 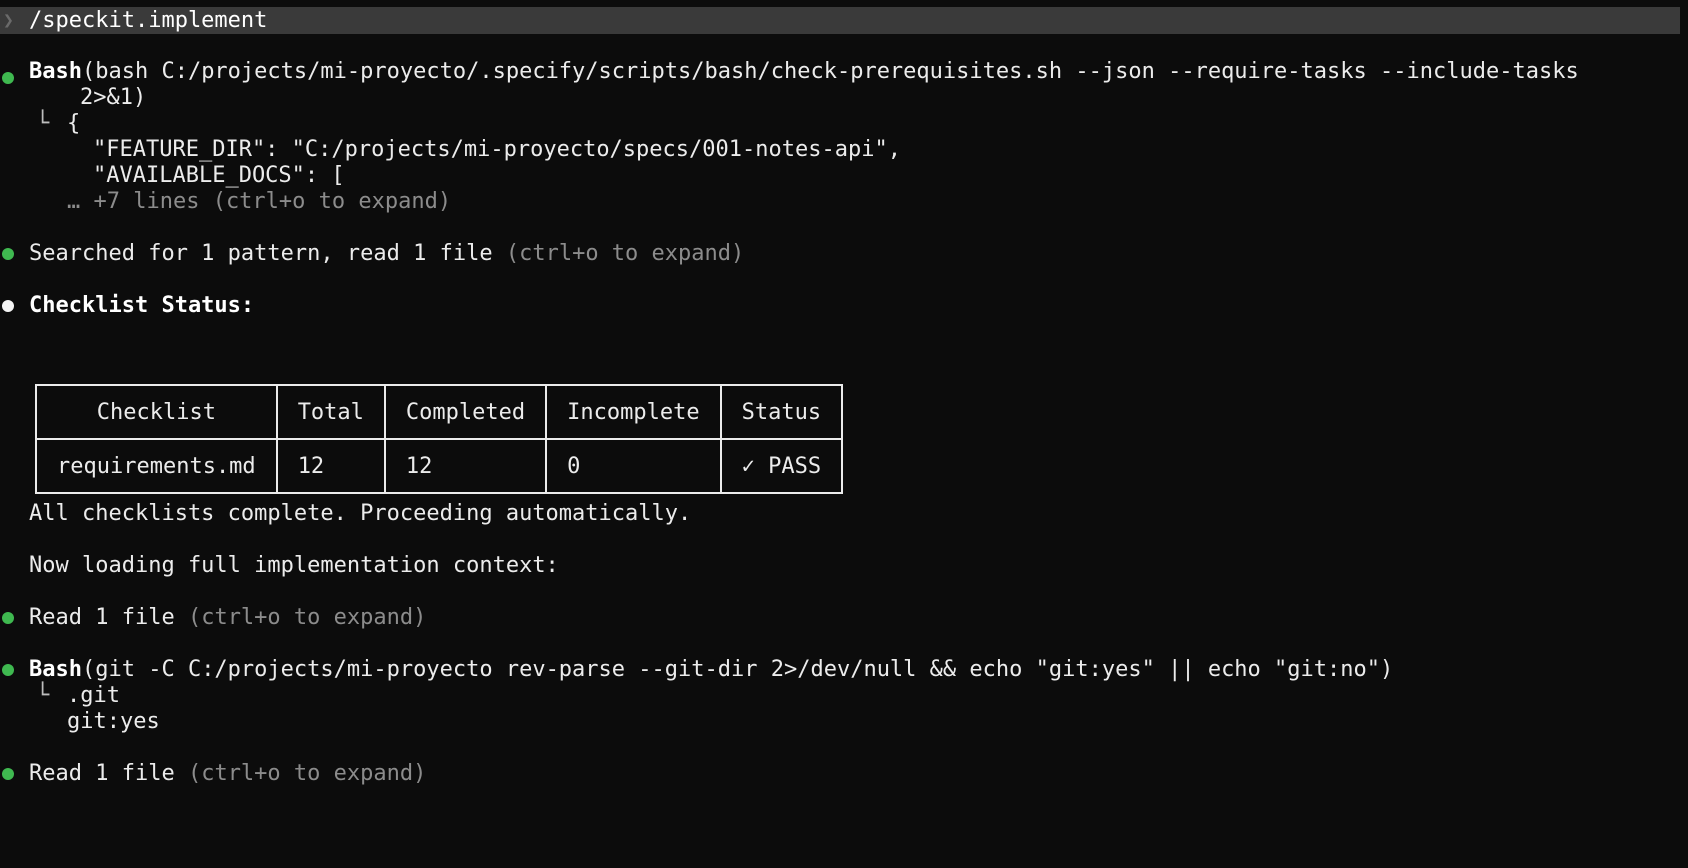 What do you see at coordinates (330, 412) in the screenshot?
I see `column-header-total: Total` at bounding box center [330, 412].